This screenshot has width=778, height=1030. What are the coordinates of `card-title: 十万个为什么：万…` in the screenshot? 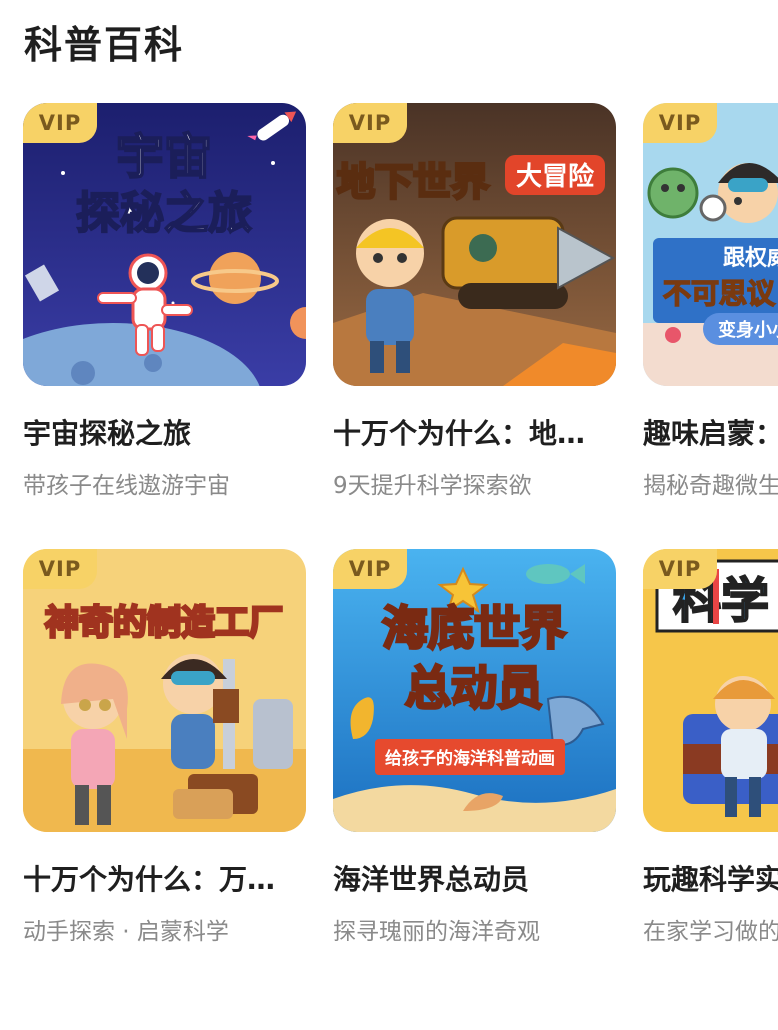 It's located at (164, 878).